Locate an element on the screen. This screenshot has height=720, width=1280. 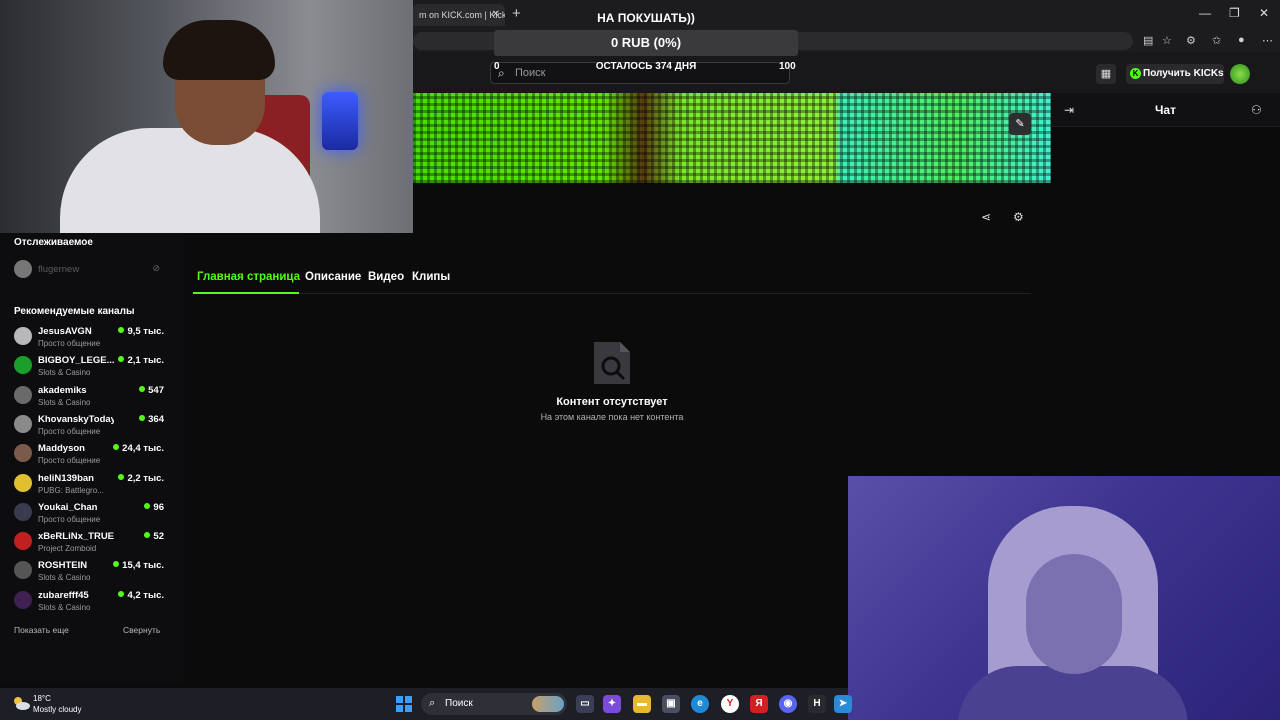
sidebar-channel-item: Youkai_Chan Просто общение 96 is located at coordinates (89, 516).